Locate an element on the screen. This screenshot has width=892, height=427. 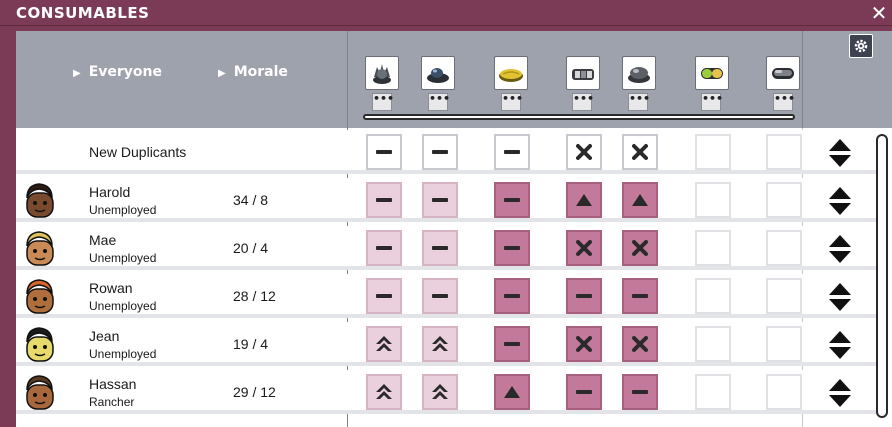
vertical-scrollbar is located at coordinates (882, 276).